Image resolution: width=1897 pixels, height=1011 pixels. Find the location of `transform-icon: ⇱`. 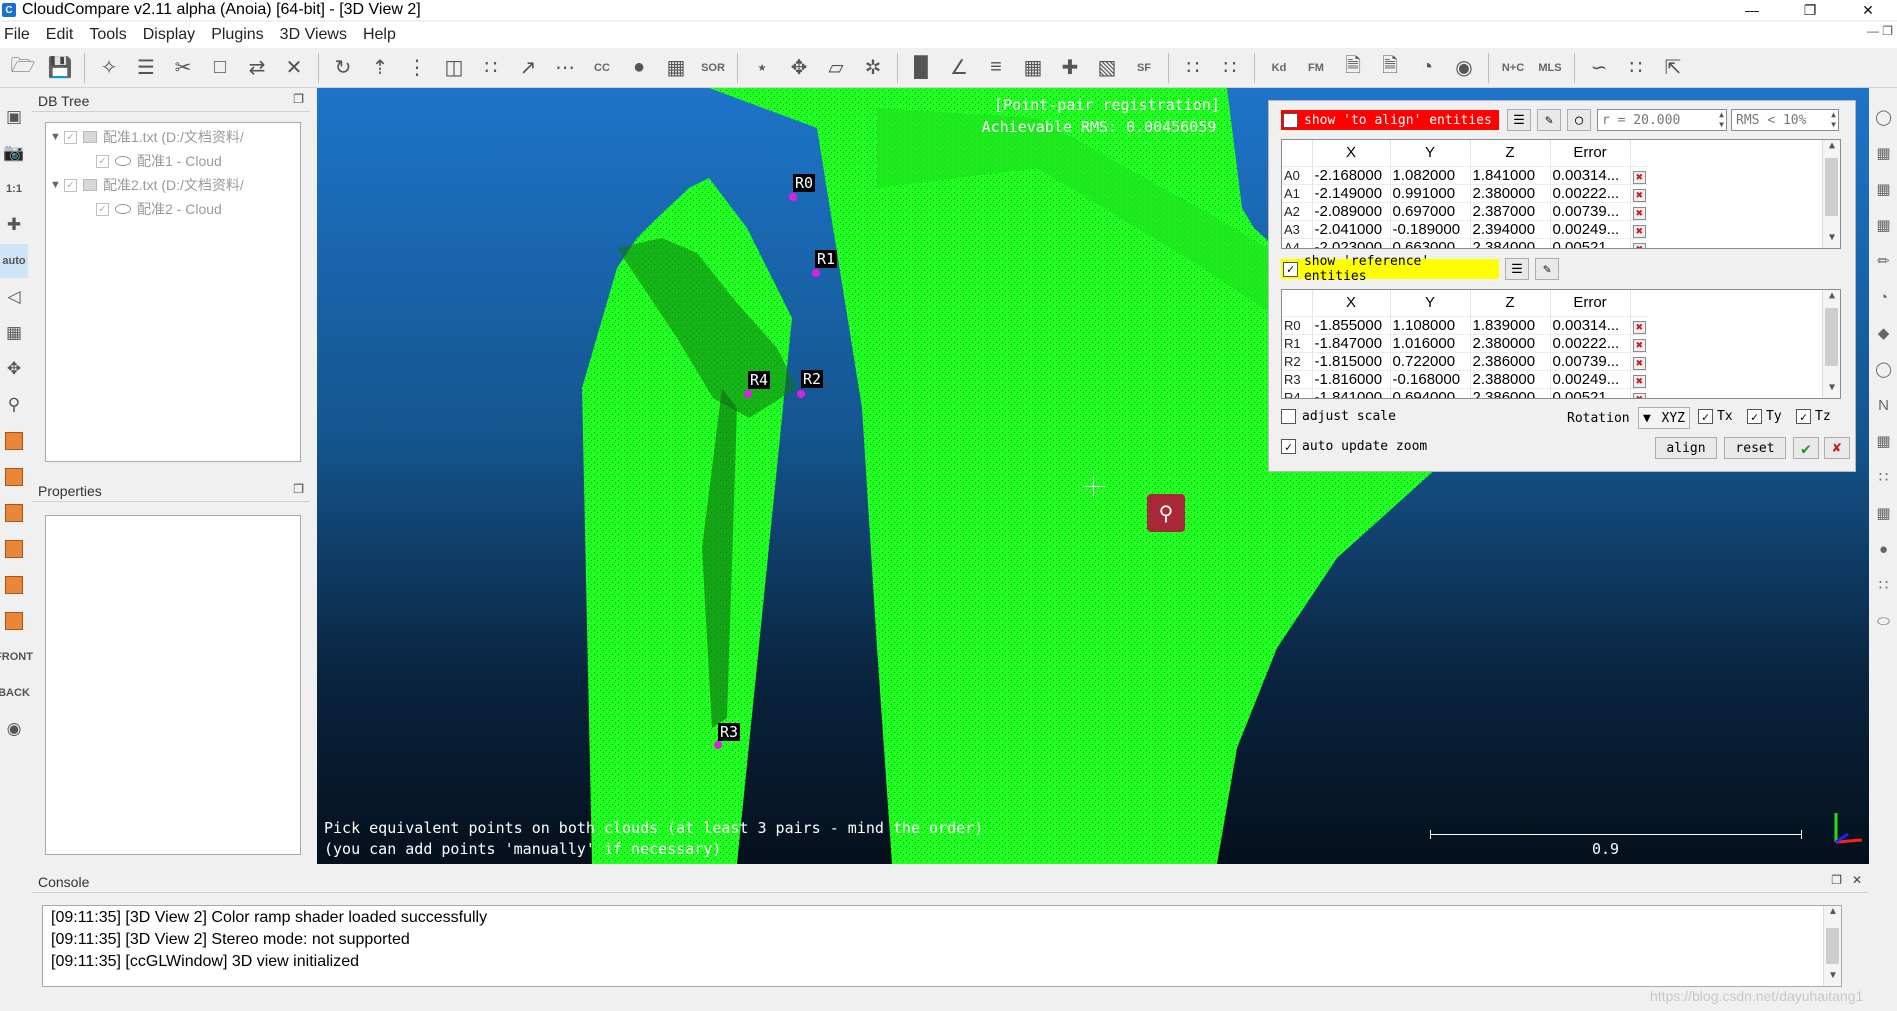

transform-icon: ⇱ is located at coordinates (1673, 68).